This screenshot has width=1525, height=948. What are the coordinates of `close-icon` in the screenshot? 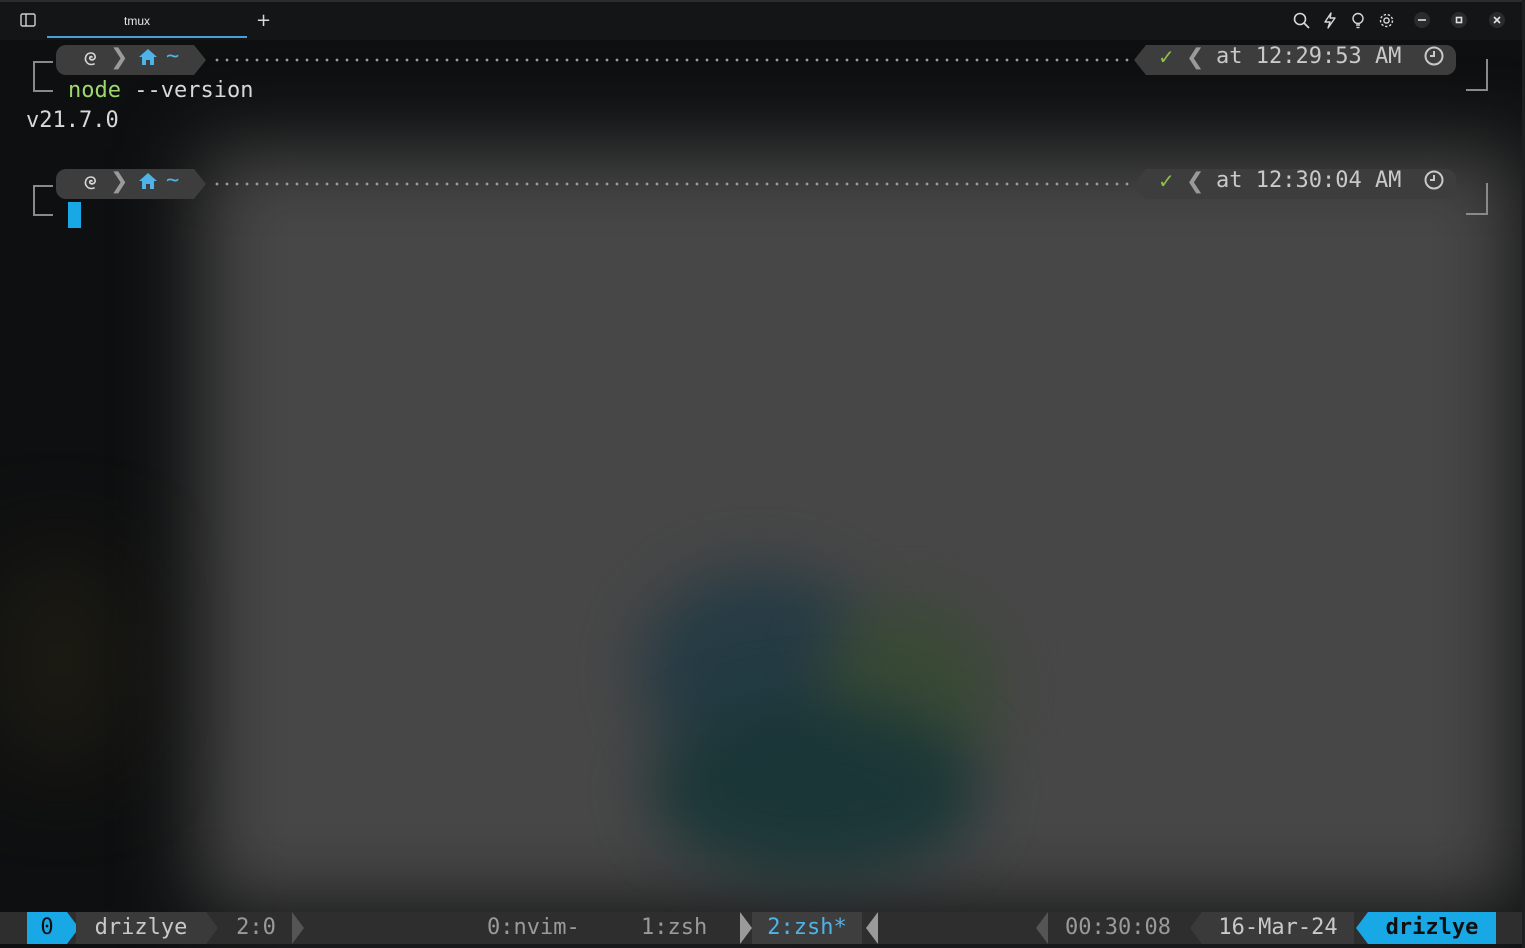 It's located at (1497, 22).